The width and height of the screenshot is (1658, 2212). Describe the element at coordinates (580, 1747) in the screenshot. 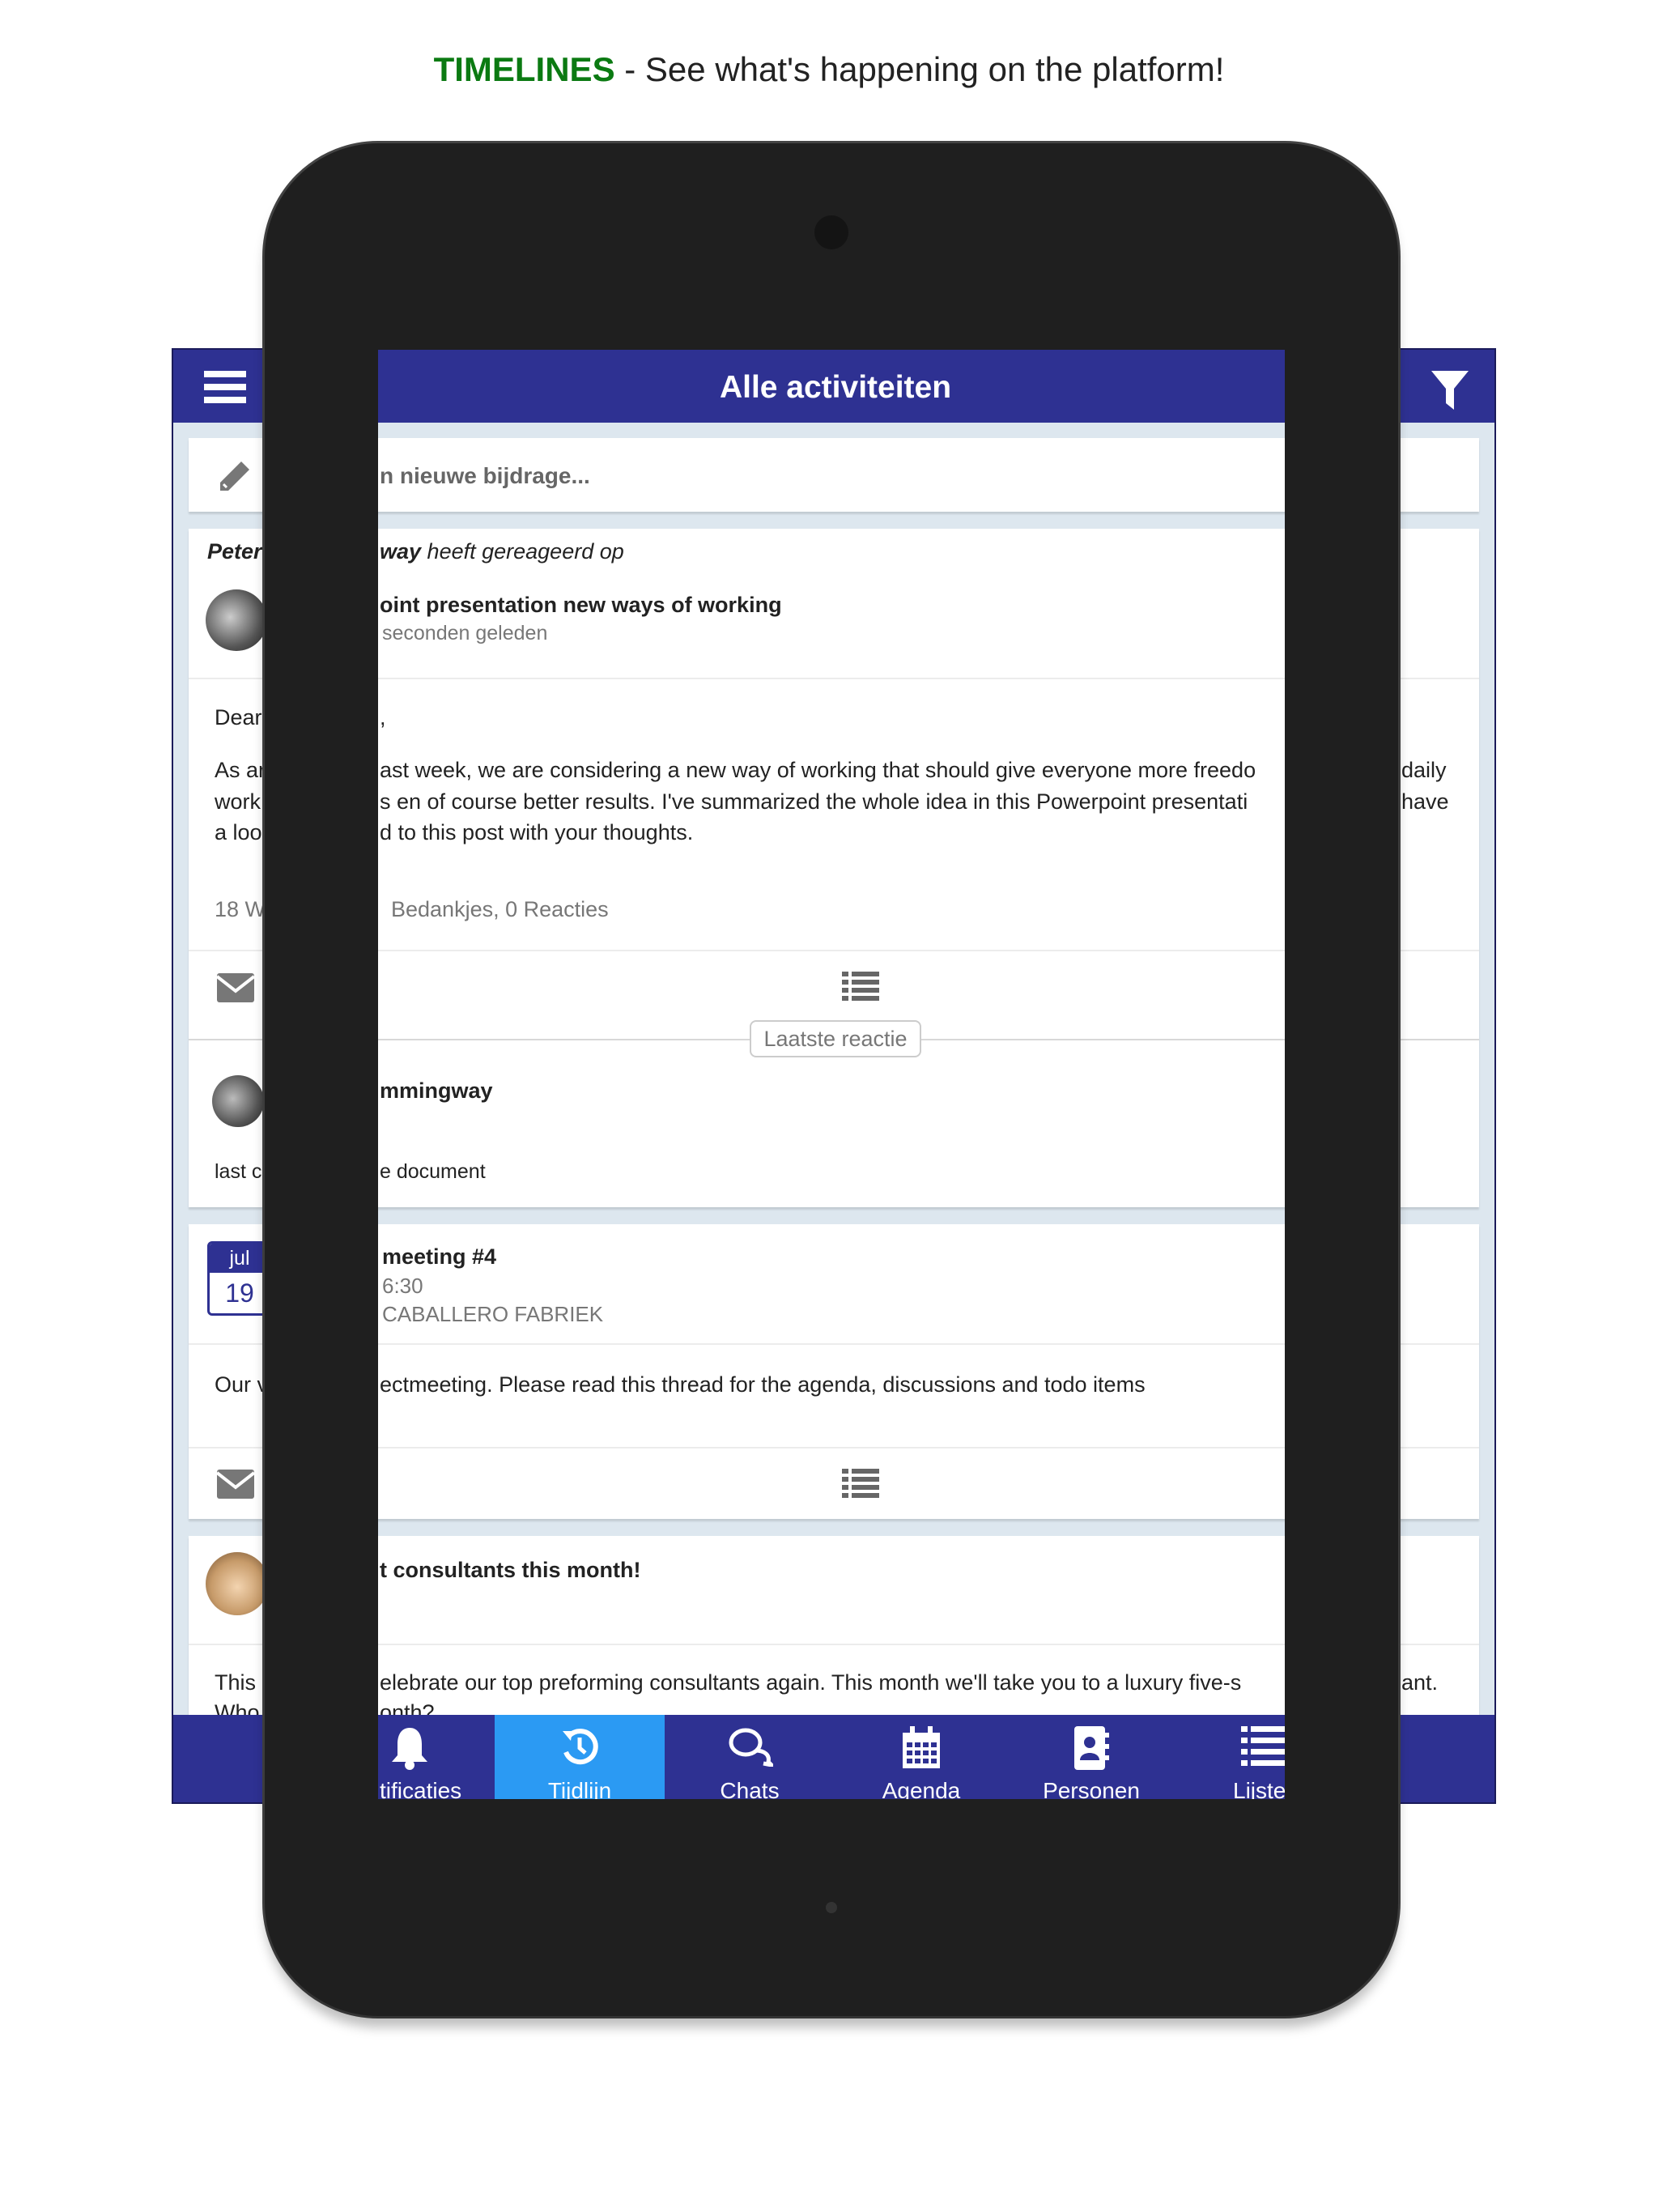

I see `history-icon` at that location.